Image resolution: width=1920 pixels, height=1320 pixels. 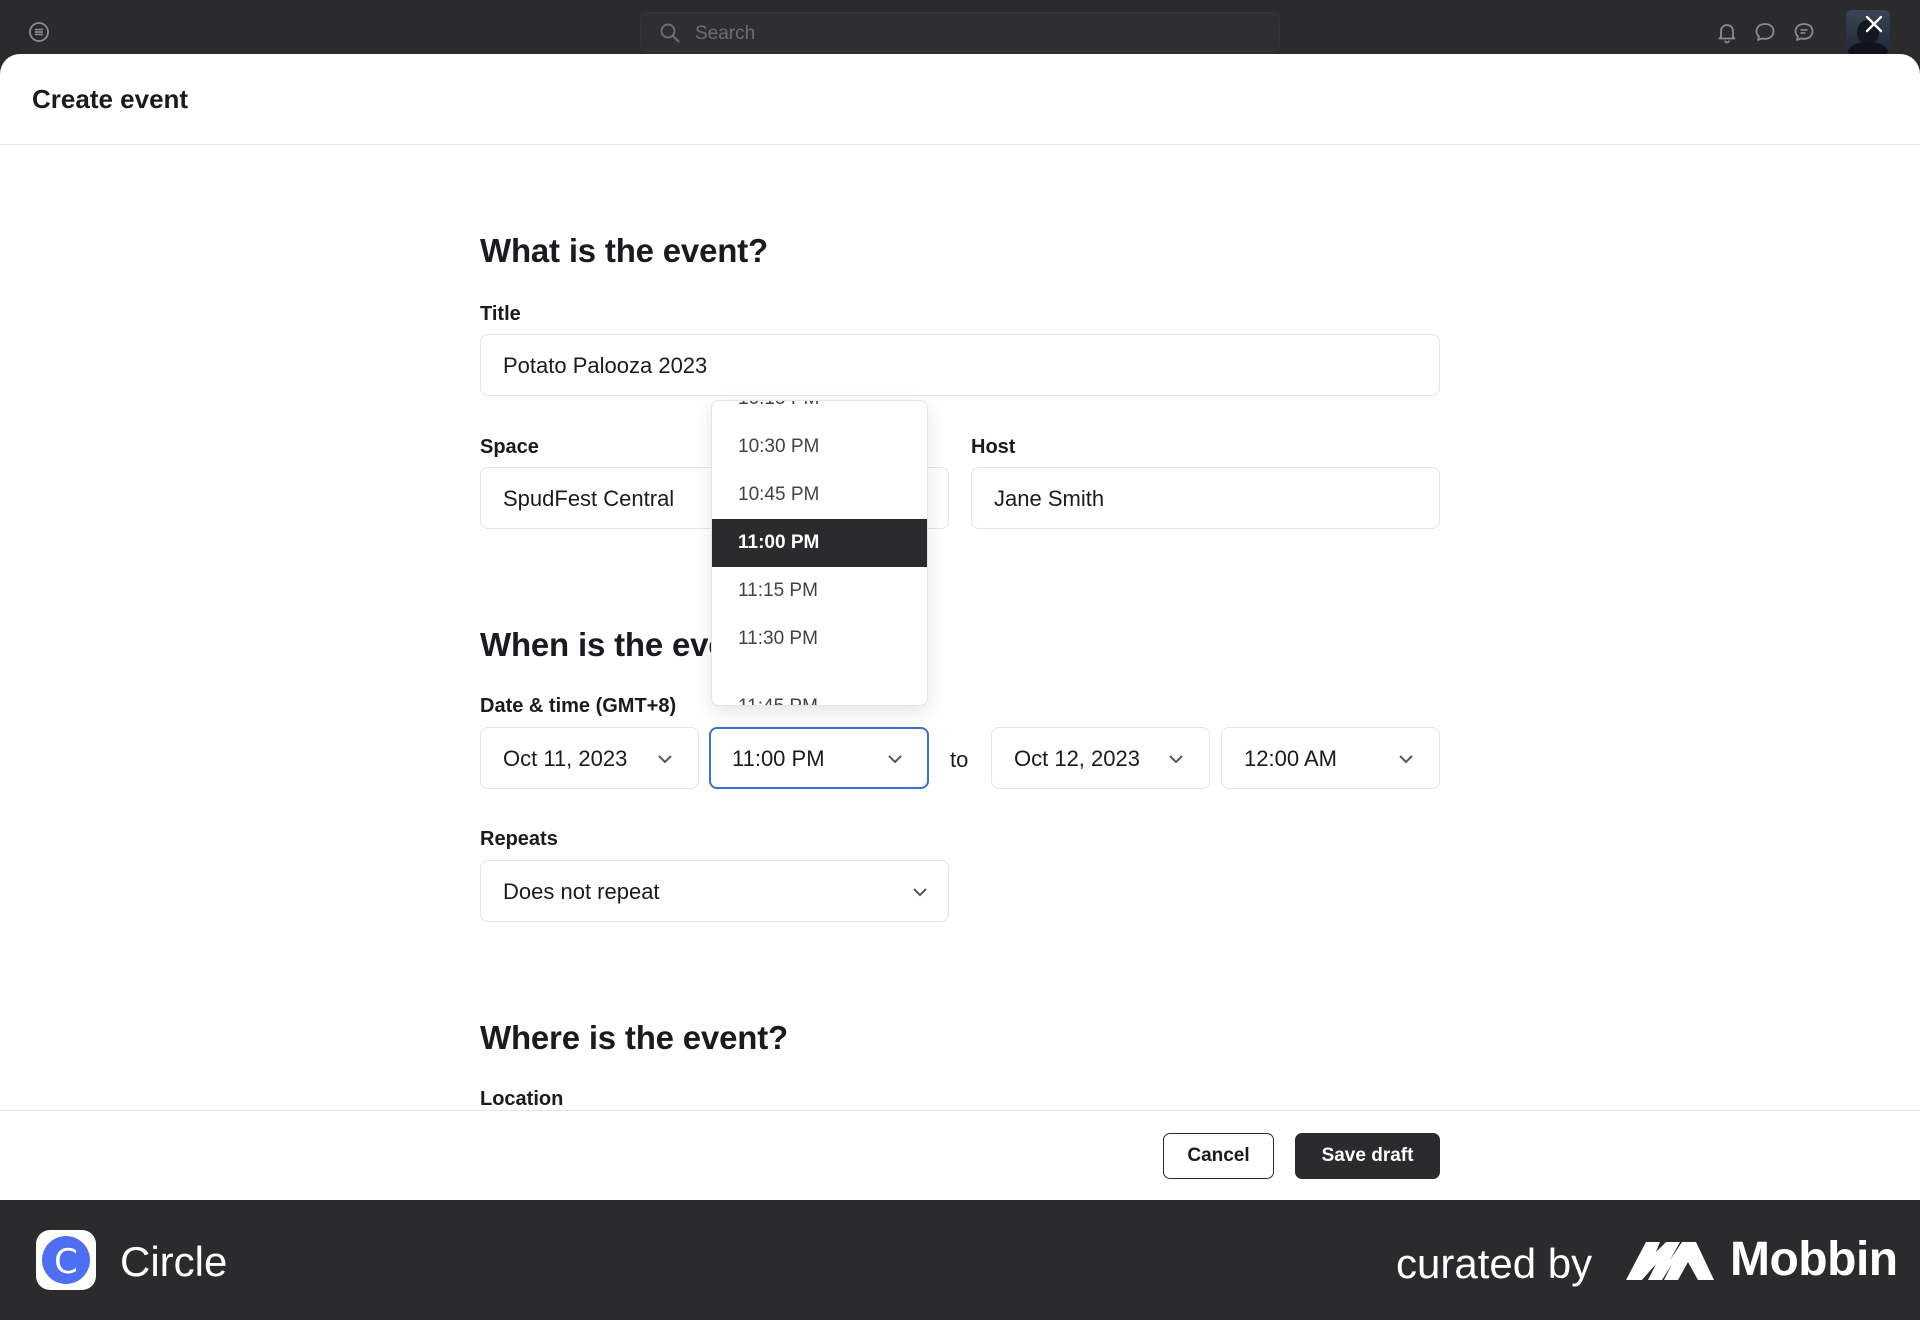 I want to click on repeats-value: Does not repeat, so click(x=581, y=891).